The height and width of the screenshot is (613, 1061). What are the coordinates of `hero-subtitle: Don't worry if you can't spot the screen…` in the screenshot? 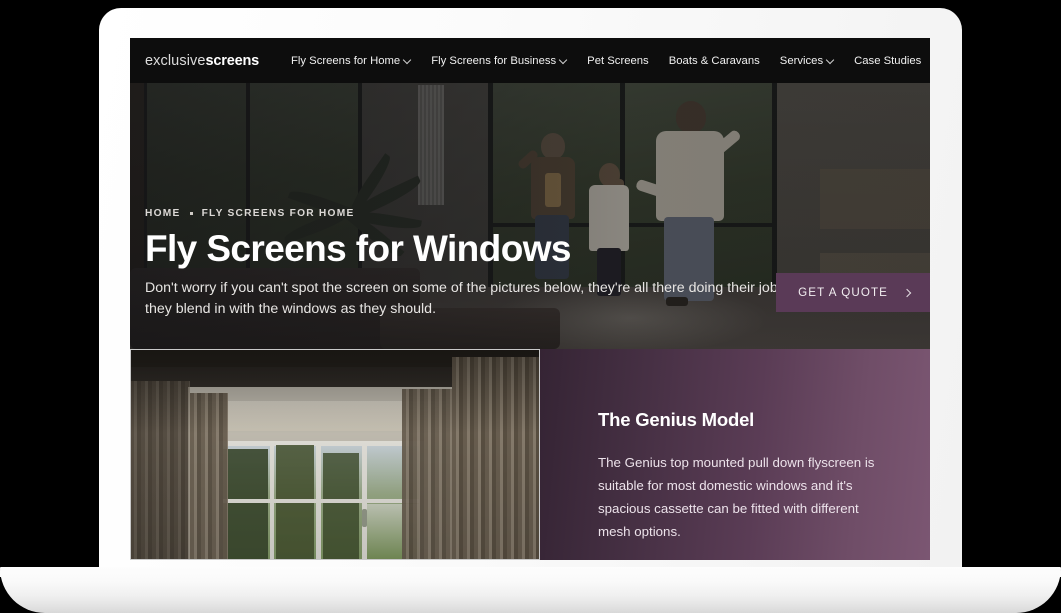 It's located at (473, 298).